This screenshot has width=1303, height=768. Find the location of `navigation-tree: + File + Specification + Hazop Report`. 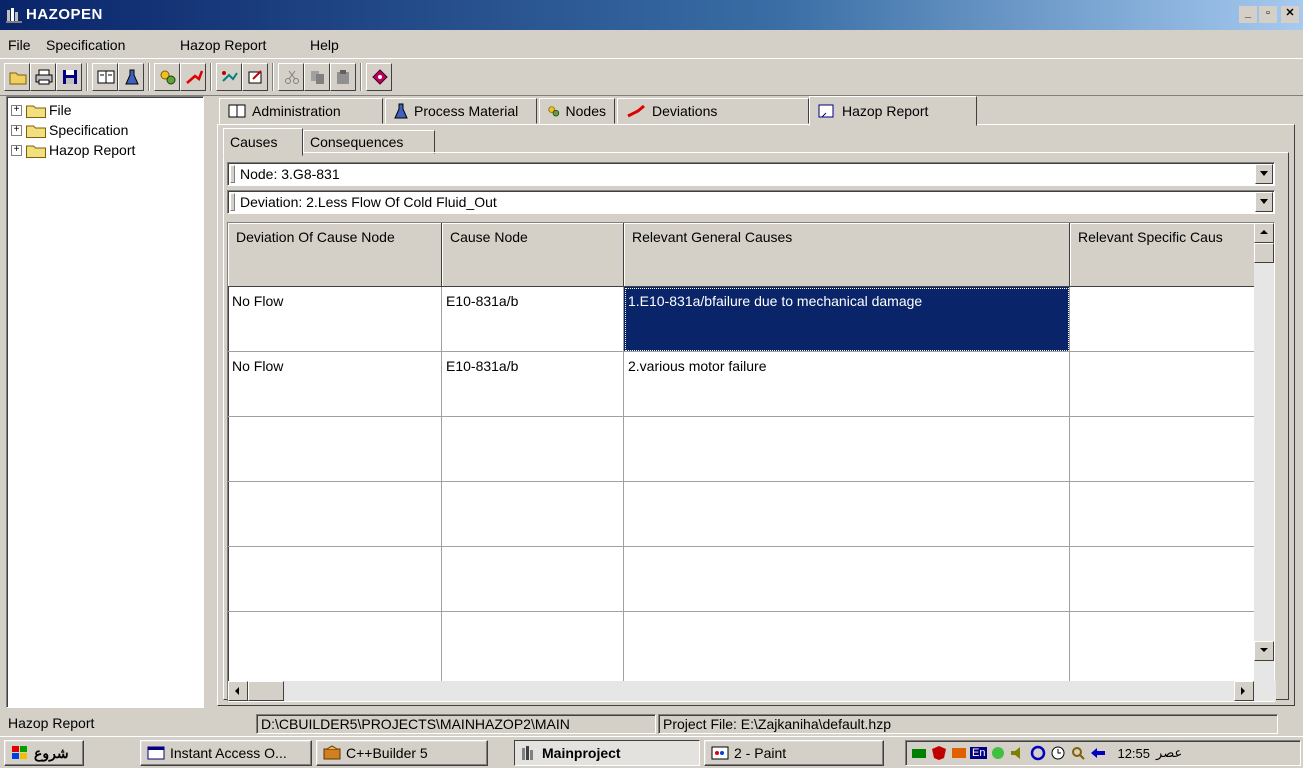

navigation-tree: + File + Specification + Hazop Report is located at coordinates (105, 402).